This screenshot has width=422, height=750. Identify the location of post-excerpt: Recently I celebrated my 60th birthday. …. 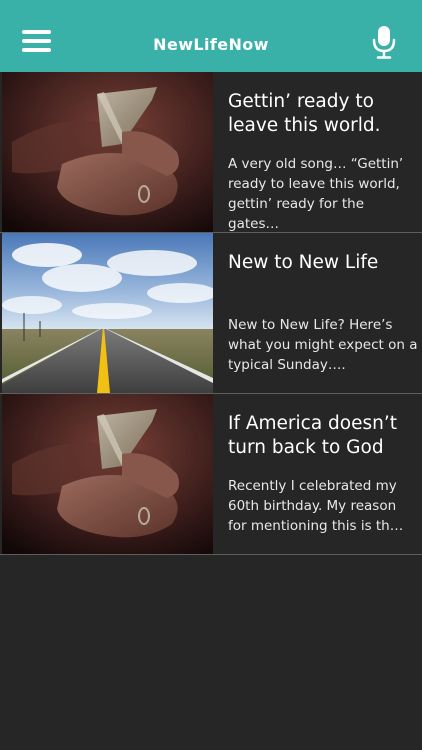
(316, 506).